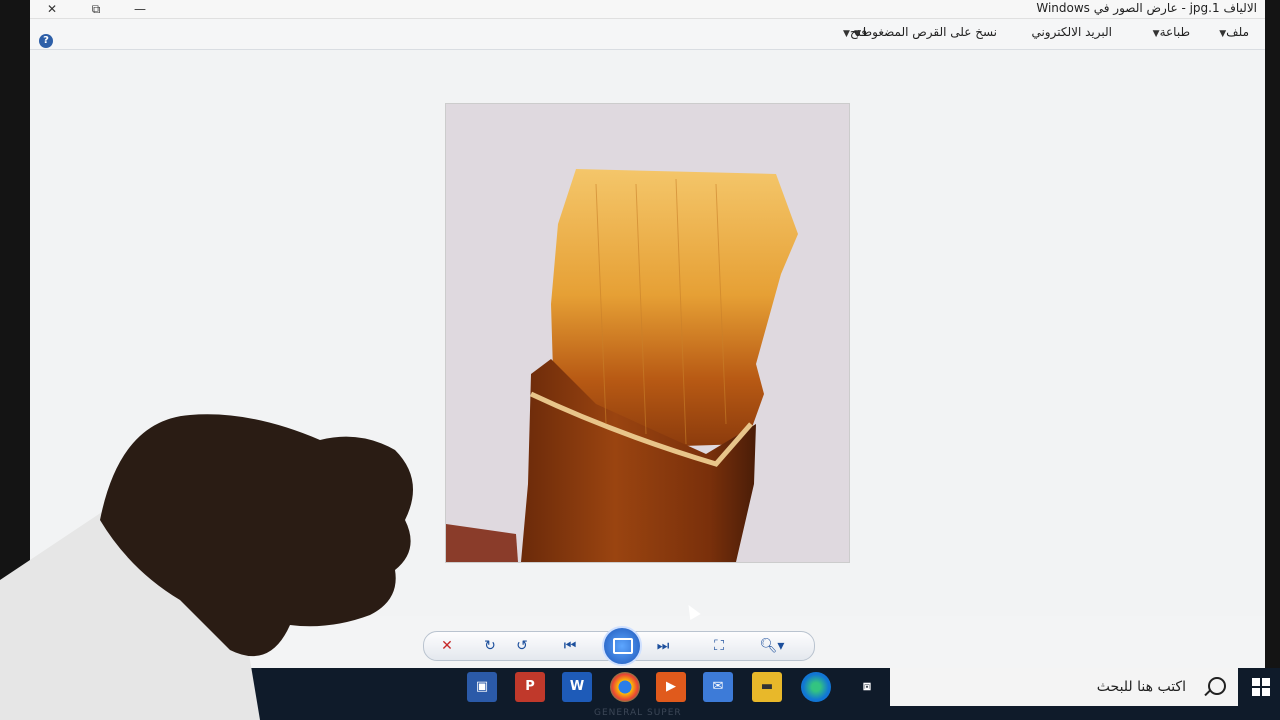 Image resolution: width=1280 pixels, height=720 pixels. Describe the element at coordinates (530, 687) in the screenshot. I see `powerpoint-icon: P` at that location.